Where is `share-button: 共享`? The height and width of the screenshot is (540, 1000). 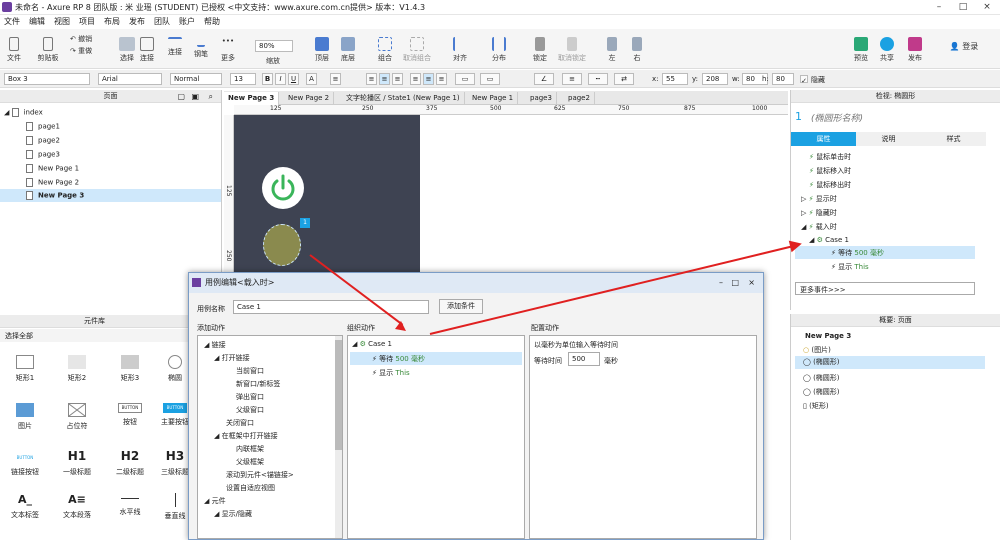
share-button: 共享 is located at coordinates (887, 50).